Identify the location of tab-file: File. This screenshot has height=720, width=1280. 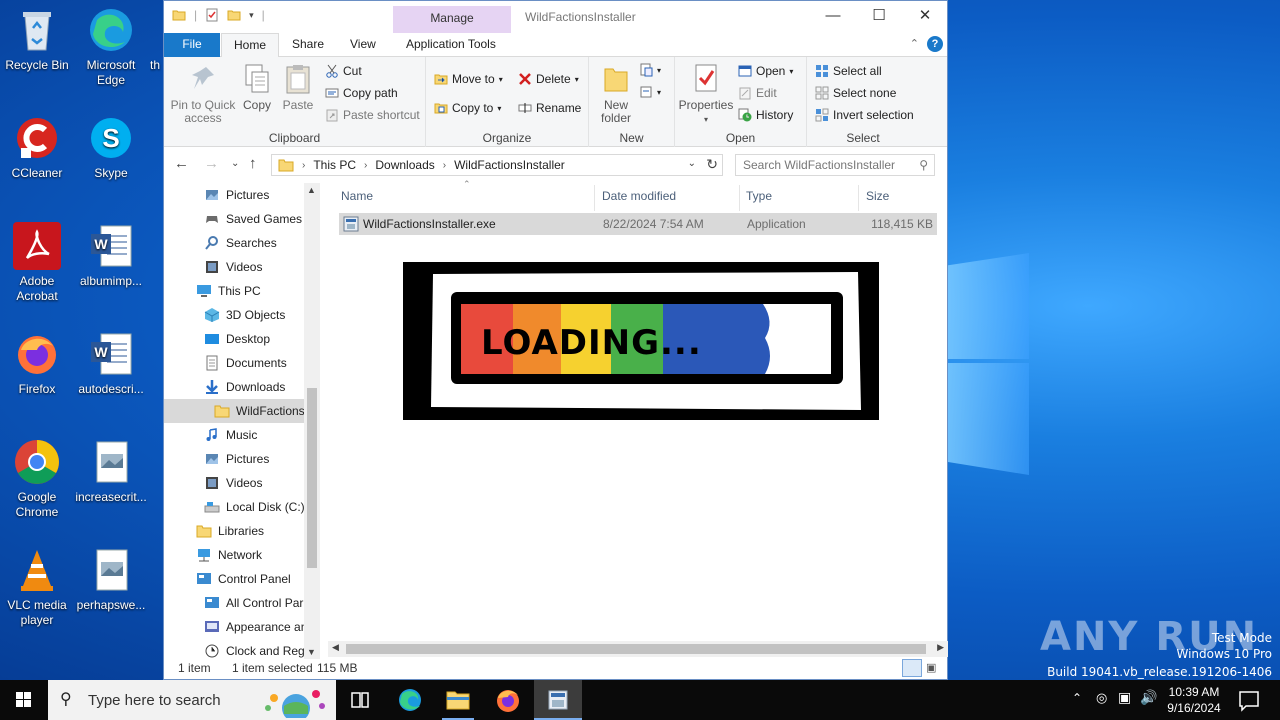
(192, 45).